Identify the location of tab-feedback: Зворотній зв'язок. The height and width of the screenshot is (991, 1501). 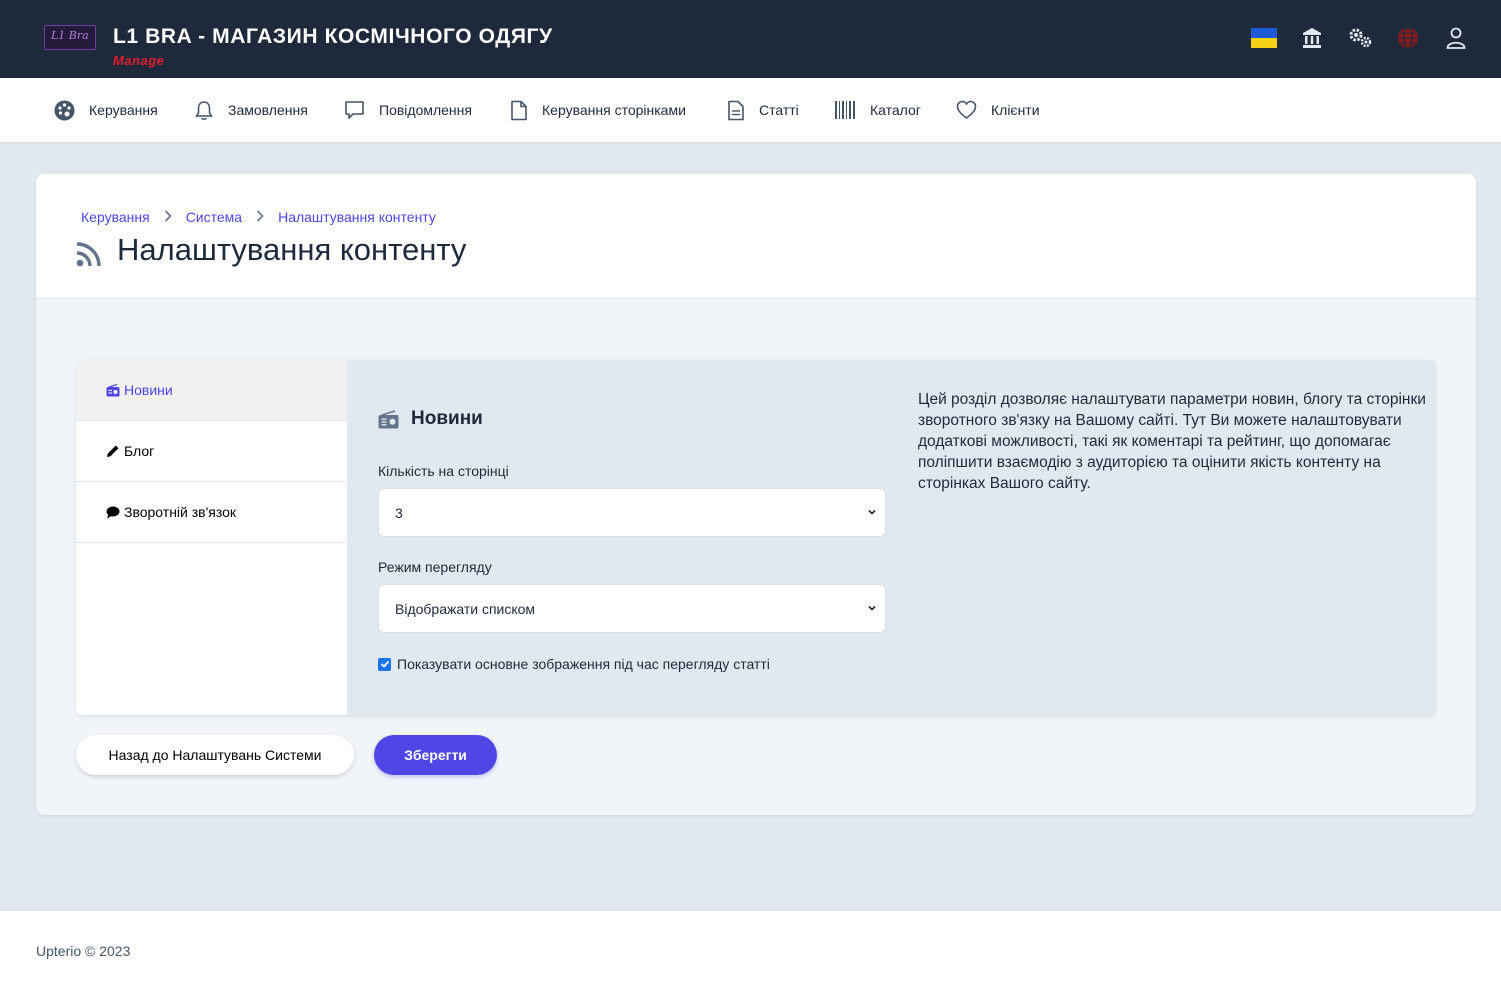
(211, 512).